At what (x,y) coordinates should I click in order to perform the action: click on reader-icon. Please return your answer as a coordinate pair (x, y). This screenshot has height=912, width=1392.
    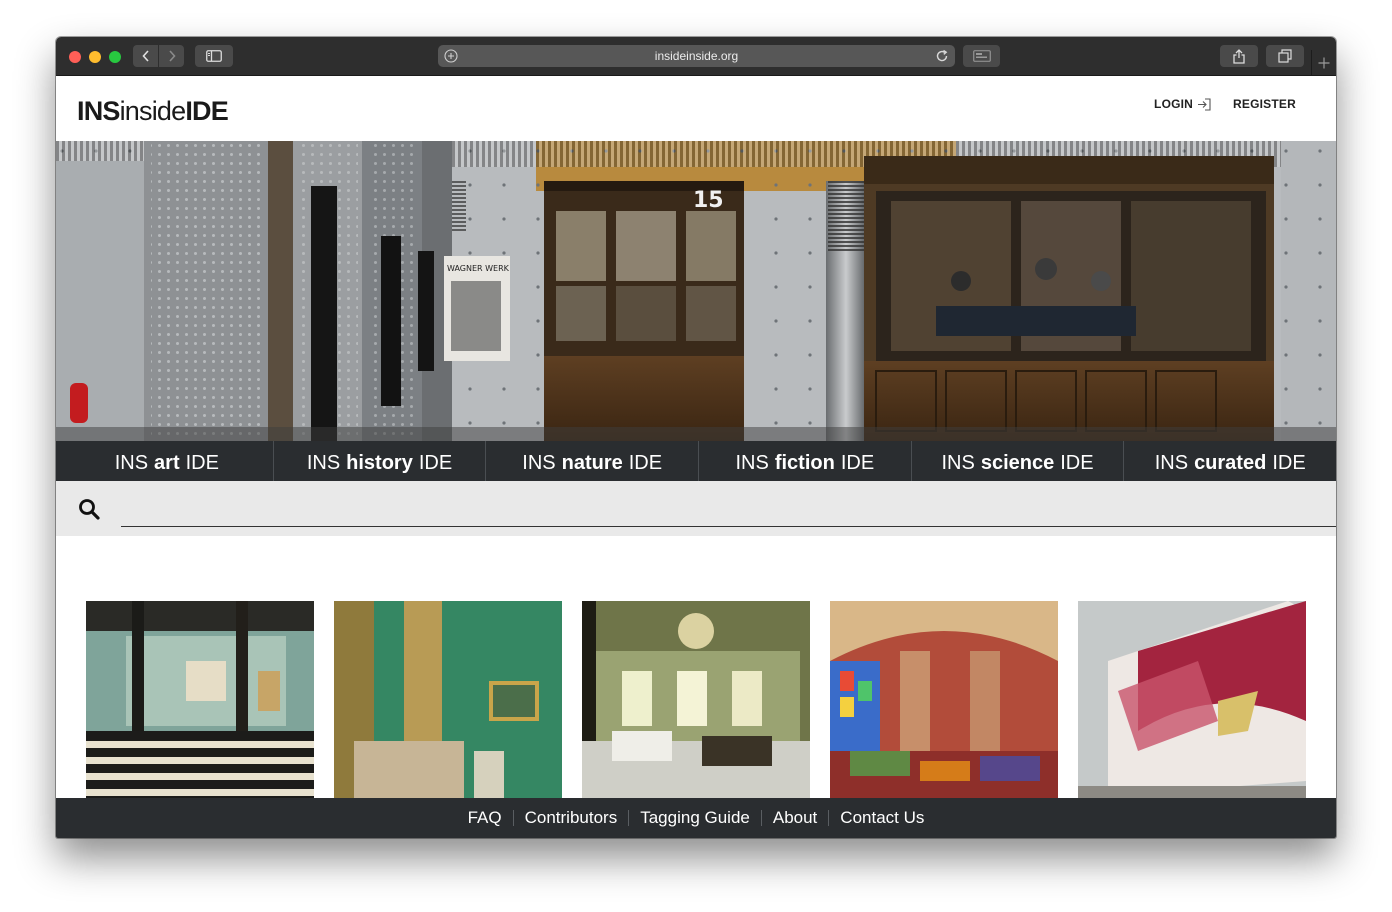
    Looking at the image, I should click on (981, 56).